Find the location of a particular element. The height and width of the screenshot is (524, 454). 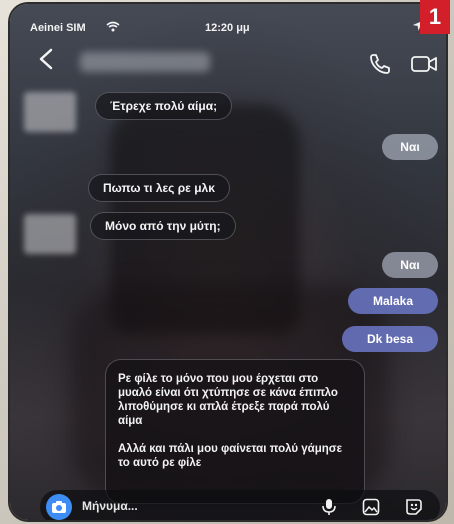

phone-icon is located at coordinates (380, 64).